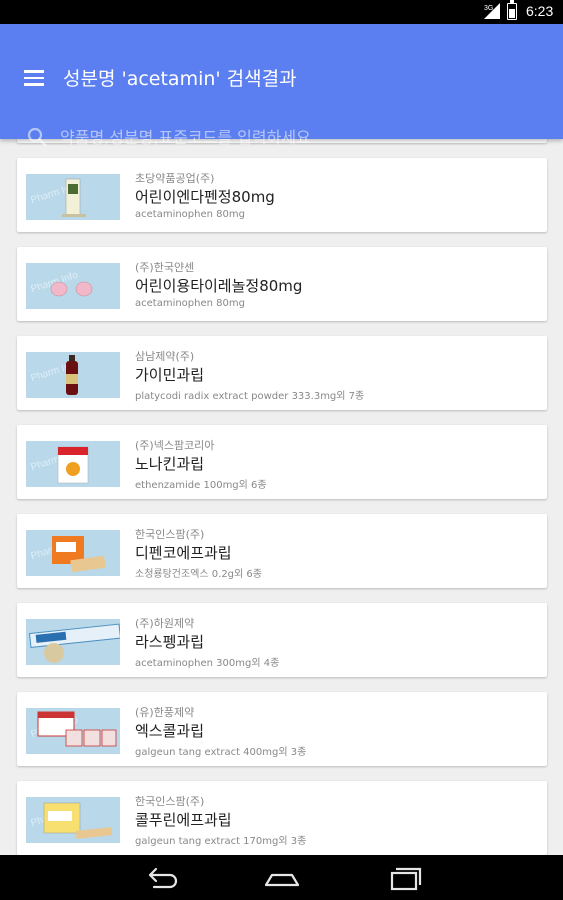  I want to click on ingredient-text: galgeun tang extract 400mg외 3종, so click(221, 752).